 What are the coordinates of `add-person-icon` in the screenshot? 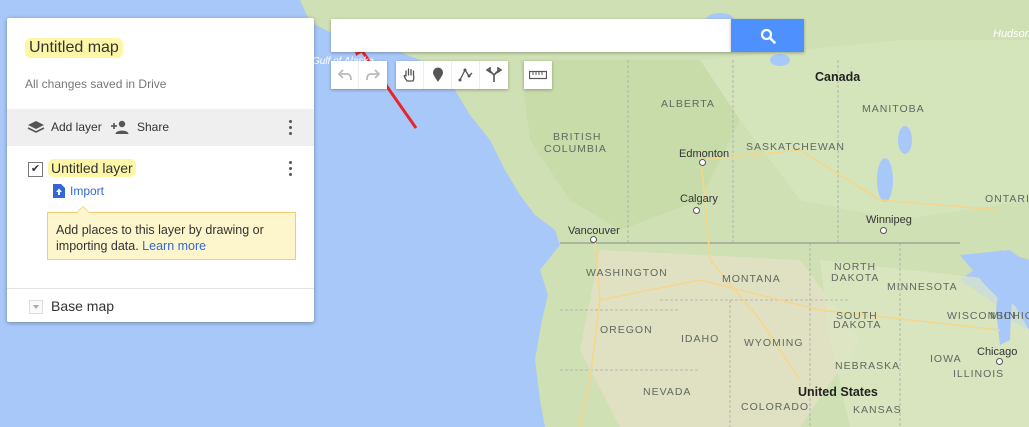 It's located at (120, 127).